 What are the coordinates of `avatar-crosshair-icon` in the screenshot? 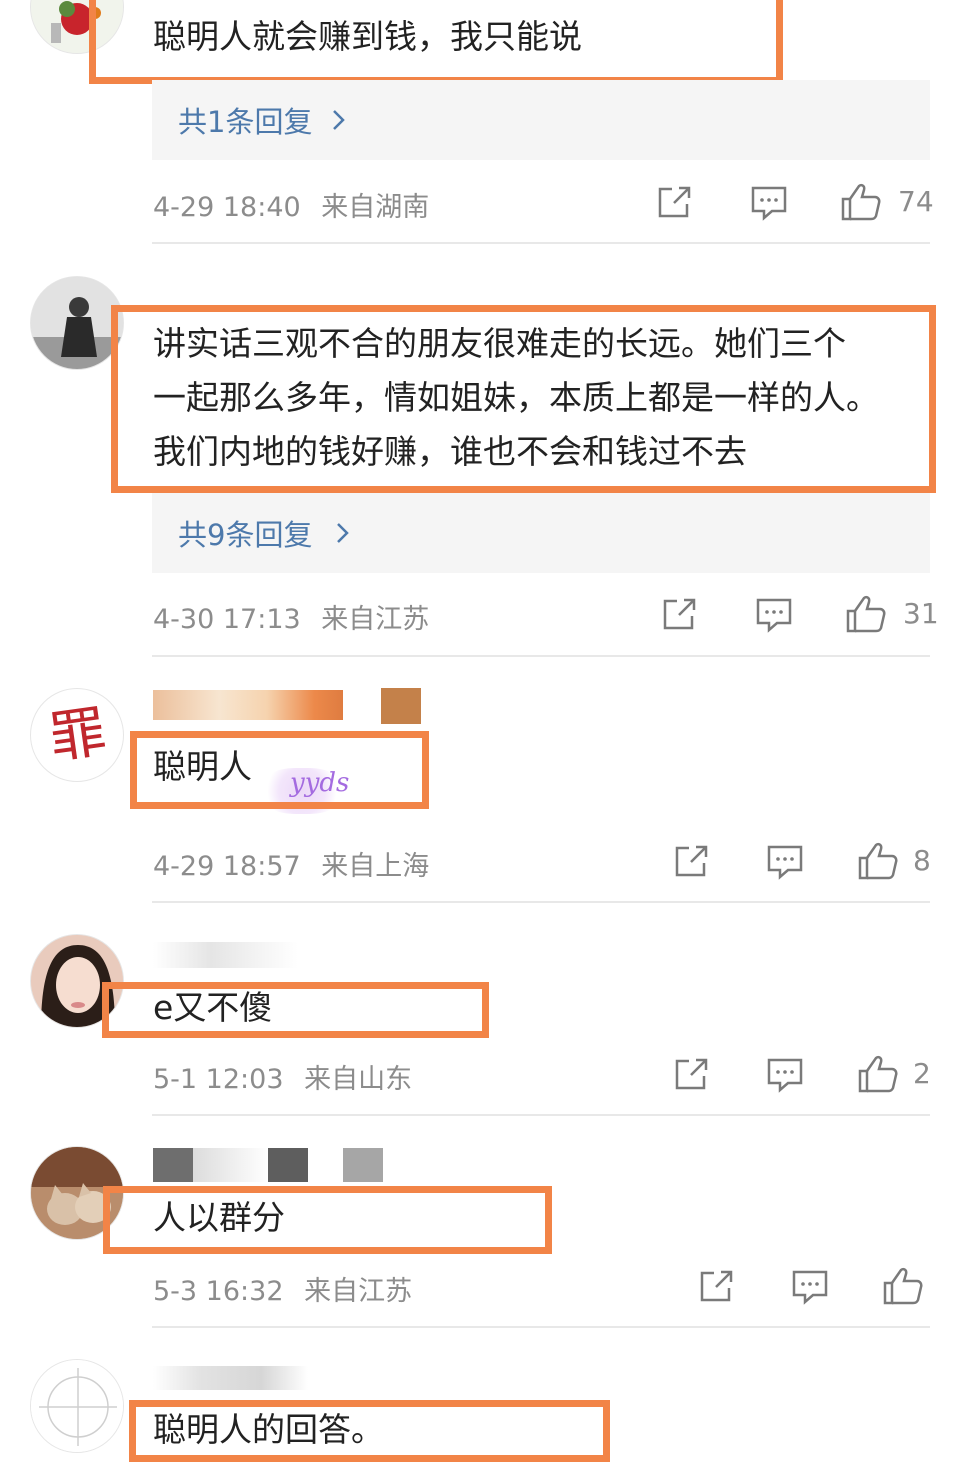 It's located at (77, 1406).